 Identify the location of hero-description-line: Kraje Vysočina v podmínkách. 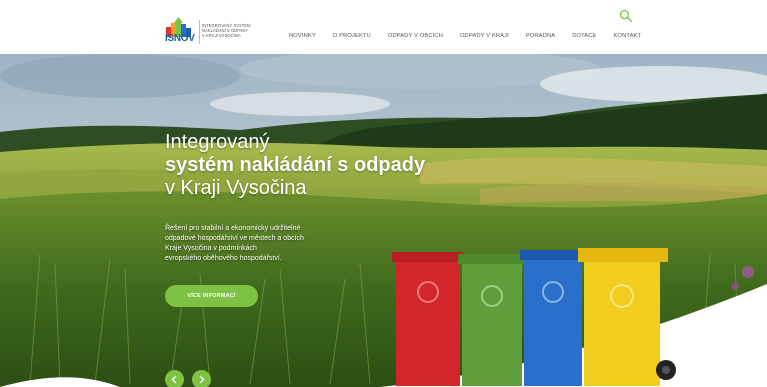
(211, 248).